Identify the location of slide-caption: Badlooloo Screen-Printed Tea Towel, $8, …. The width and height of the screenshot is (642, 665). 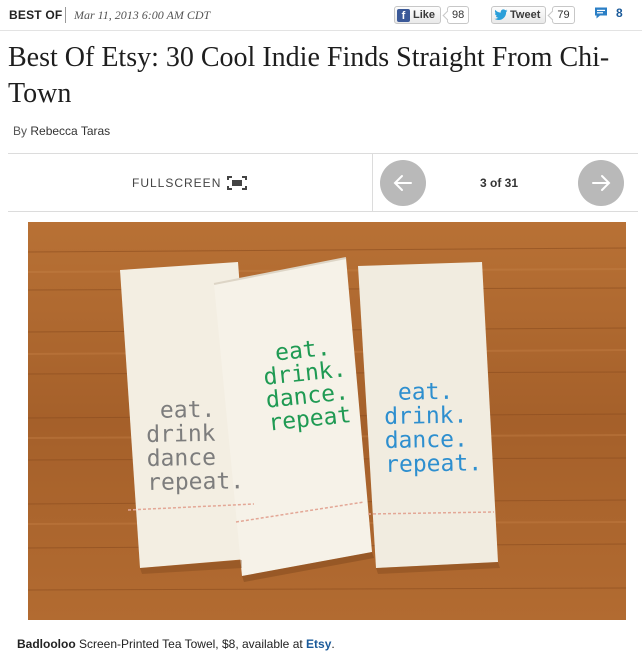
(176, 644).